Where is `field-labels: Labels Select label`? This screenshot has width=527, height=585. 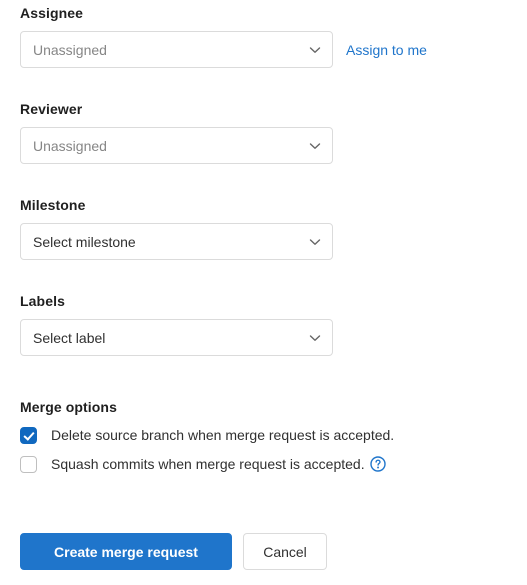
field-labels: Labels Select label is located at coordinates (176, 324).